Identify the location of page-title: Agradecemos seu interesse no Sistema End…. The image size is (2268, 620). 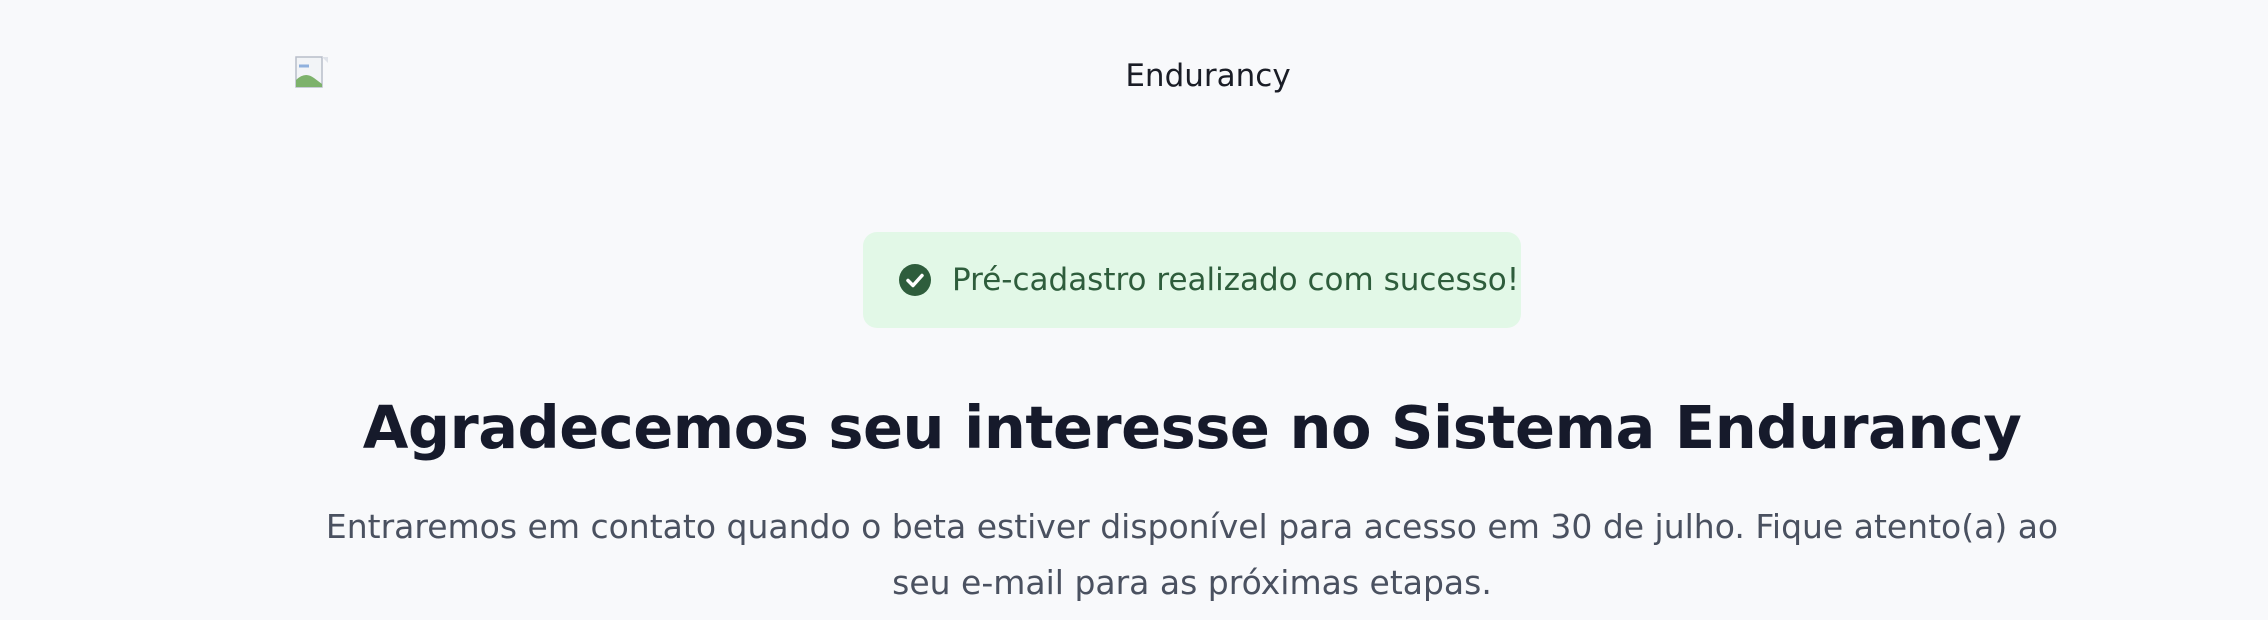
(1192, 427).